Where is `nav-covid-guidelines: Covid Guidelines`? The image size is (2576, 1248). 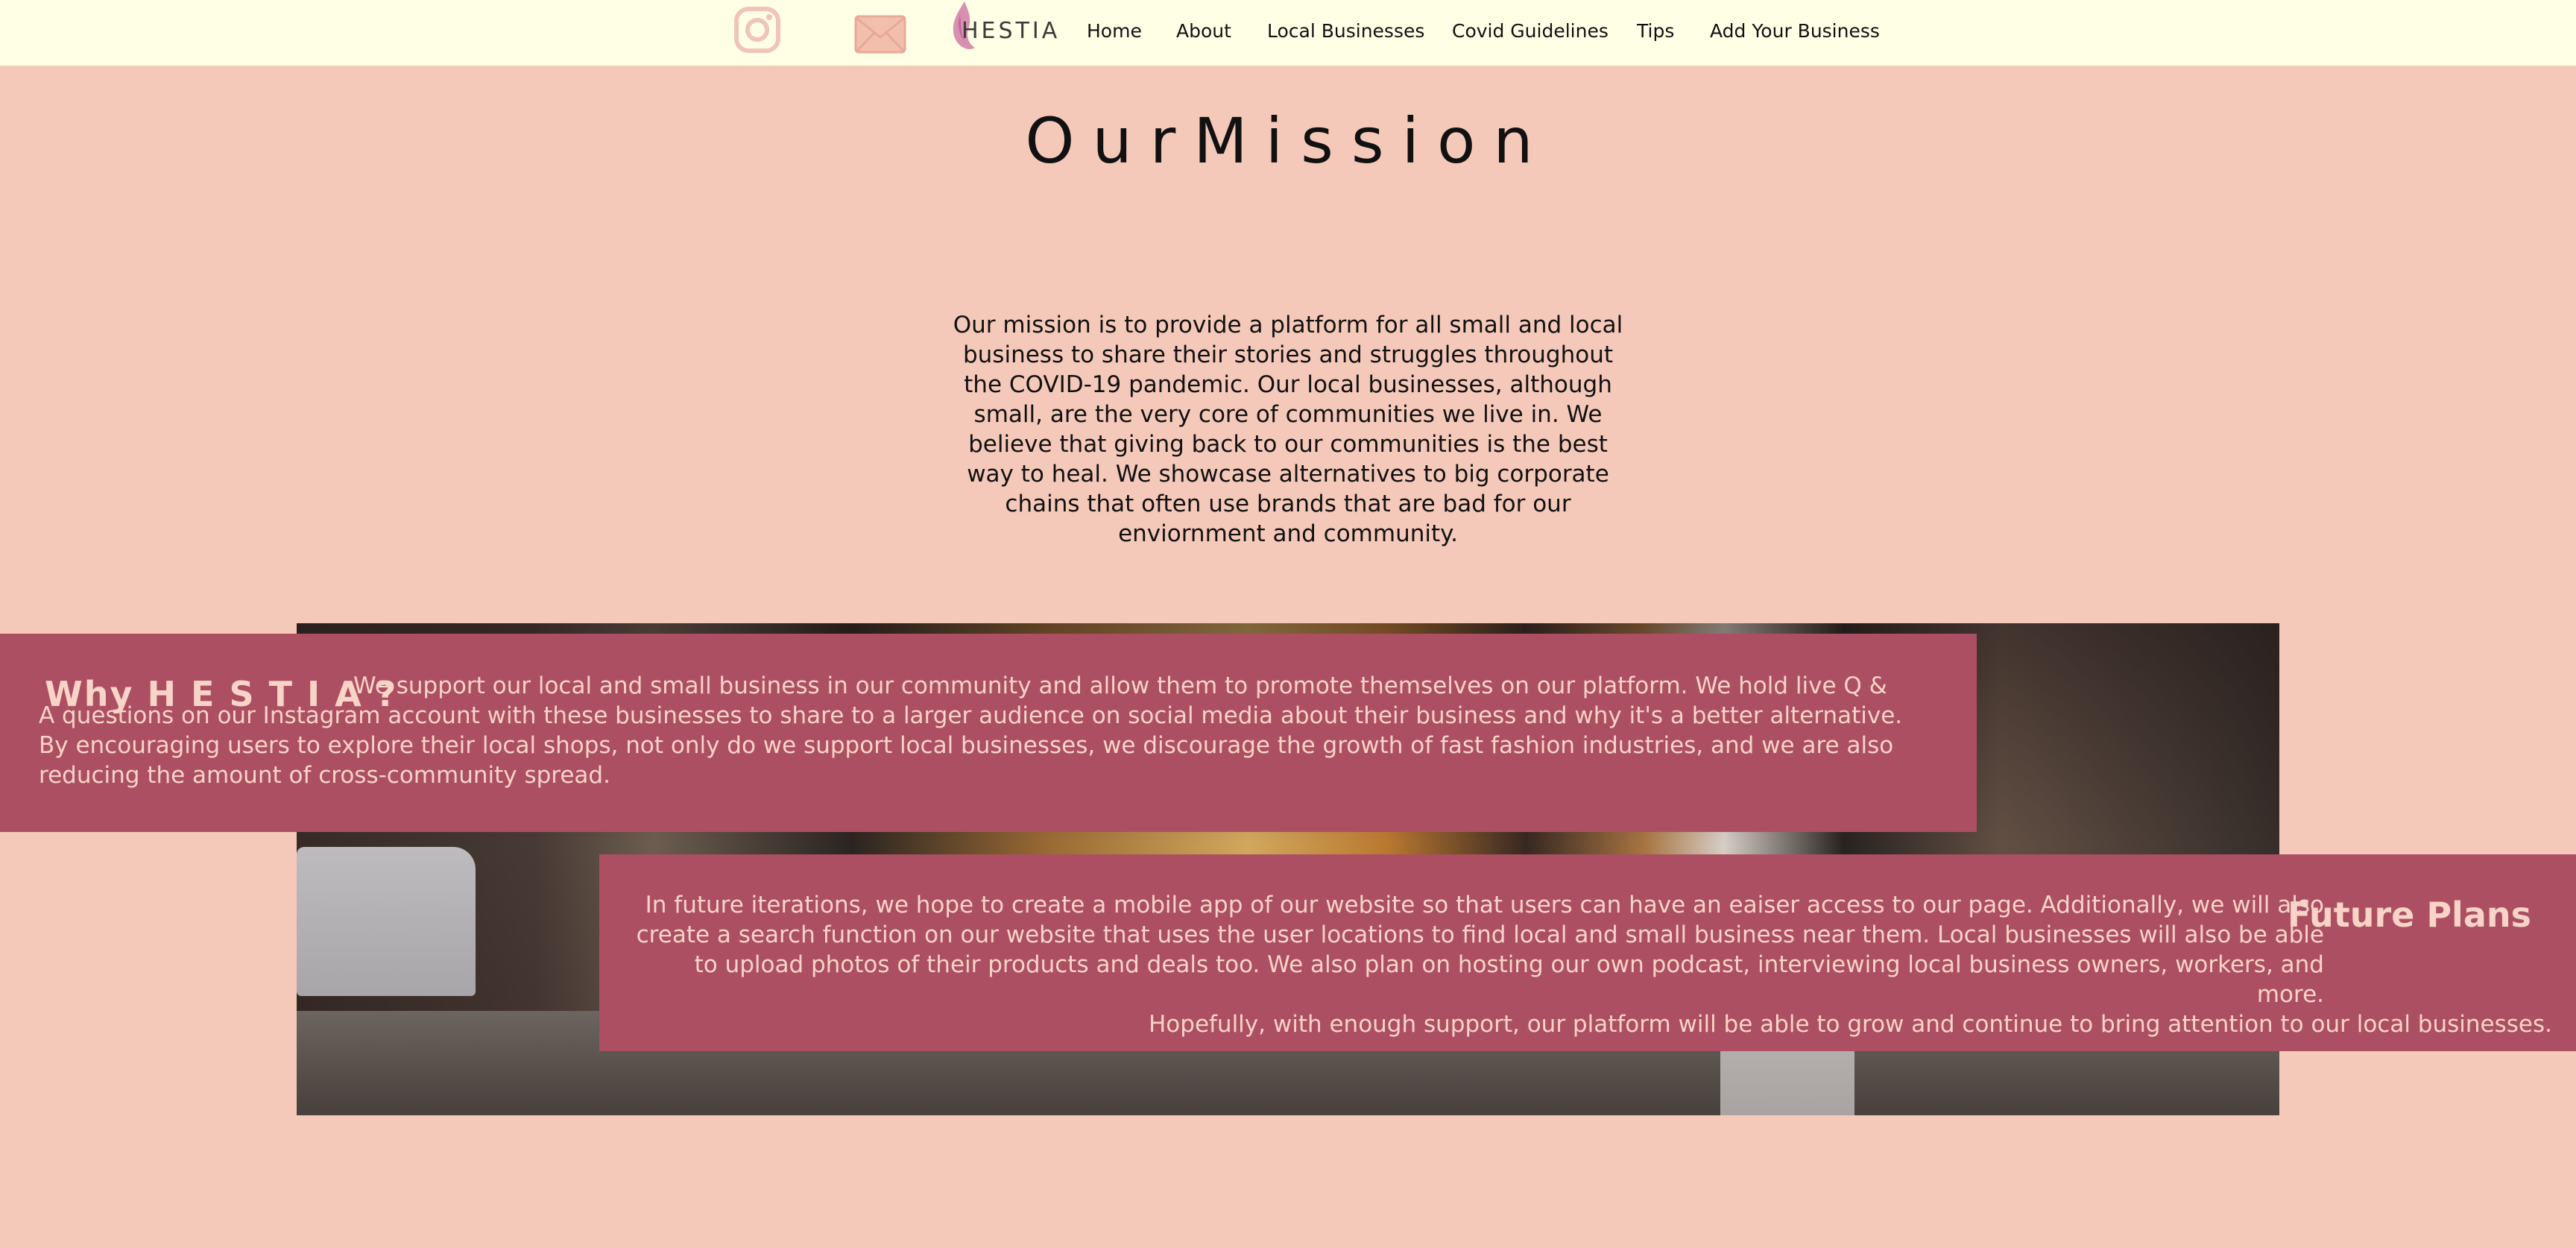 nav-covid-guidelines: Covid Guidelines is located at coordinates (1531, 31).